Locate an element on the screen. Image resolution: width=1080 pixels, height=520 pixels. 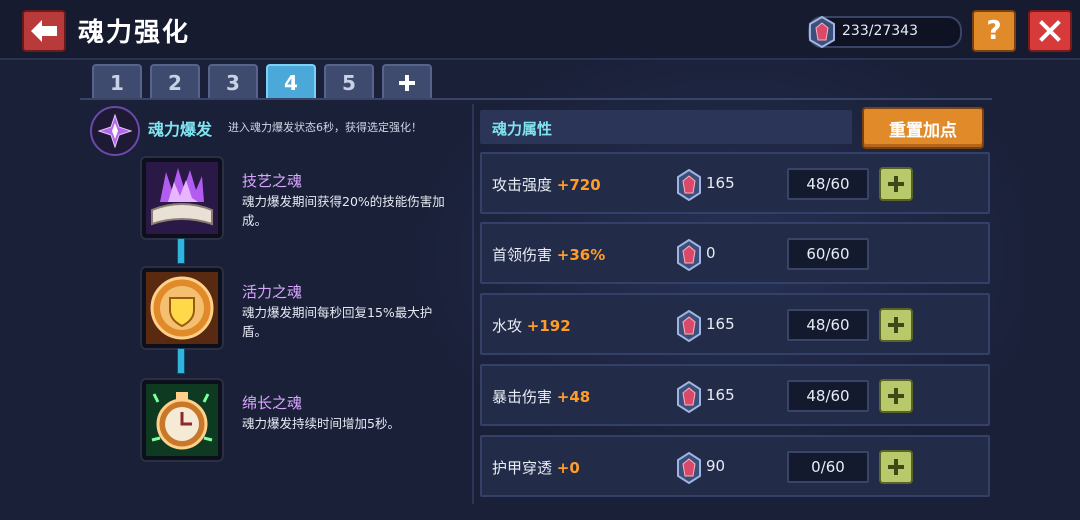
panel-divider is located at coordinates (473, 304).